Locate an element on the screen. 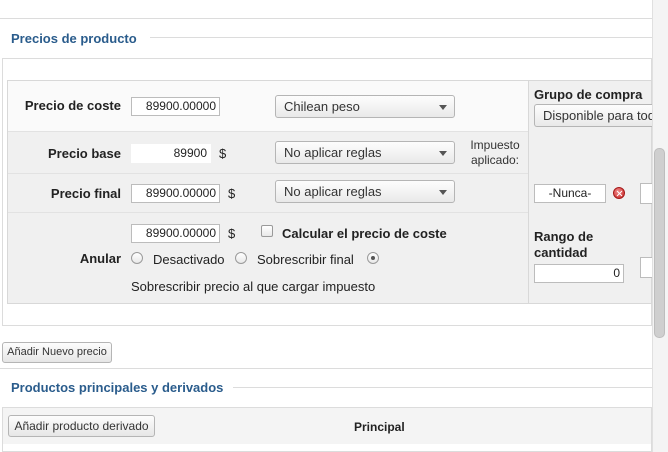 The height and width of the screenshot is (452, 668). radio-disabled-label: Desactivado is located at coordinates (189, 259).